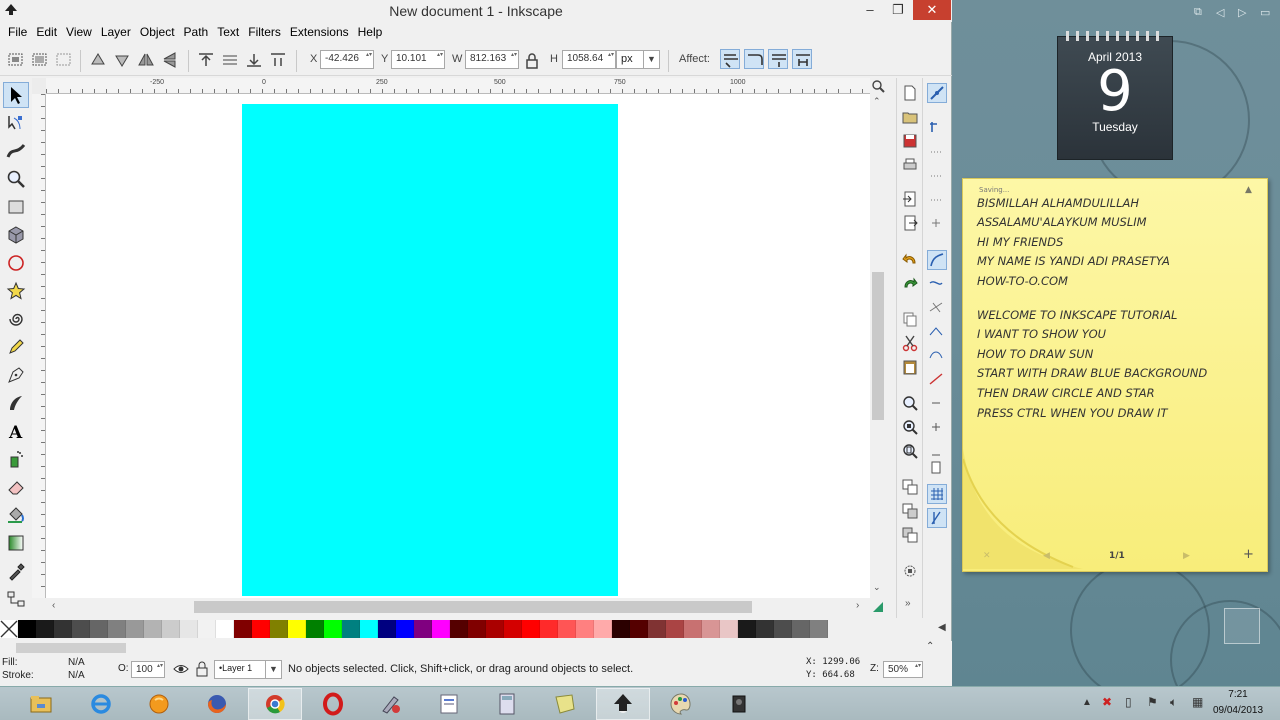  Describe the element at coordinates (162, 32) in the screenshot. I see `menu-object: Object` at that location.